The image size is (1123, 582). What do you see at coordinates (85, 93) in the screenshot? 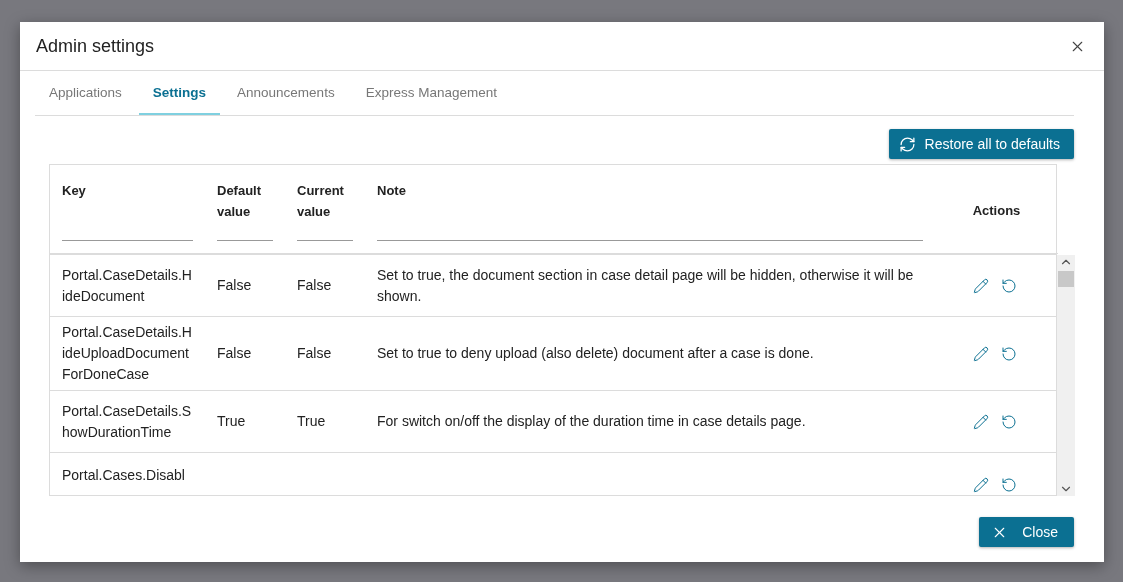
I see `tab: Applications` at bounding box center [85, 93].